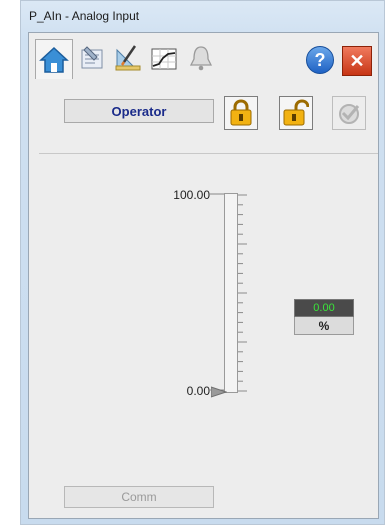  I want to click on comm-status-indicator: Comm, so click(139, 497).